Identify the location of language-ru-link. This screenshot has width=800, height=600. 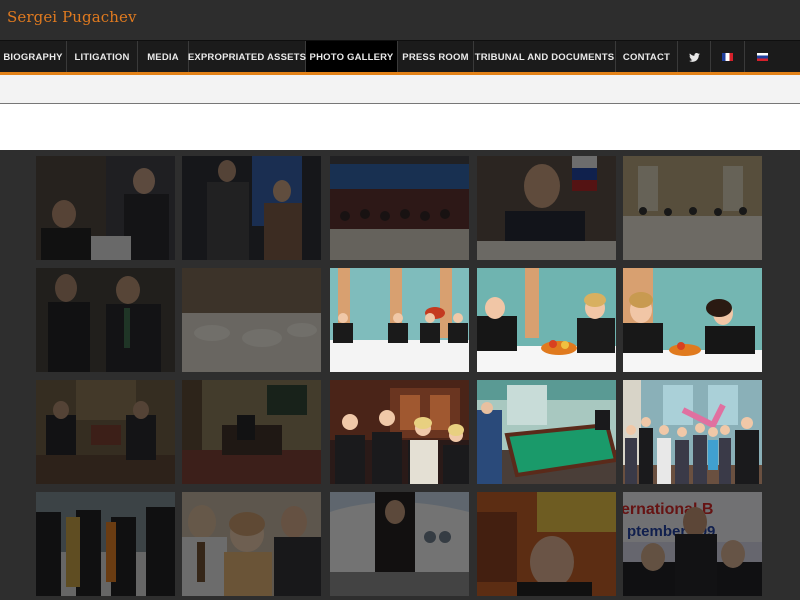
(762, 57).